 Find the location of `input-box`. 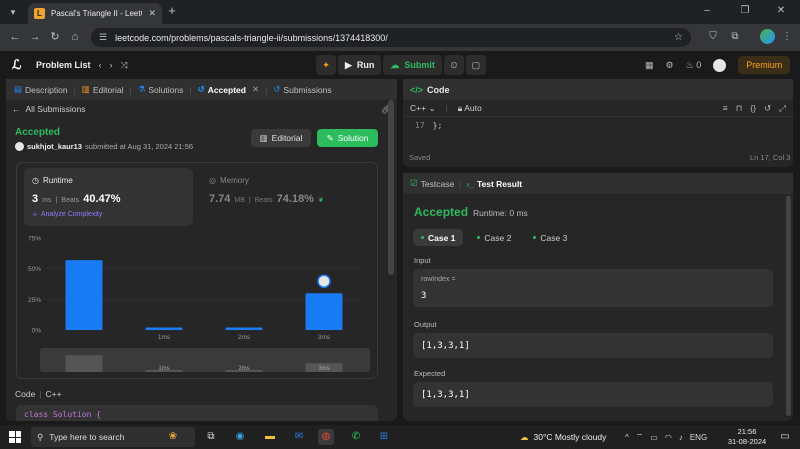

input-box is located at coordinates (593, 288).